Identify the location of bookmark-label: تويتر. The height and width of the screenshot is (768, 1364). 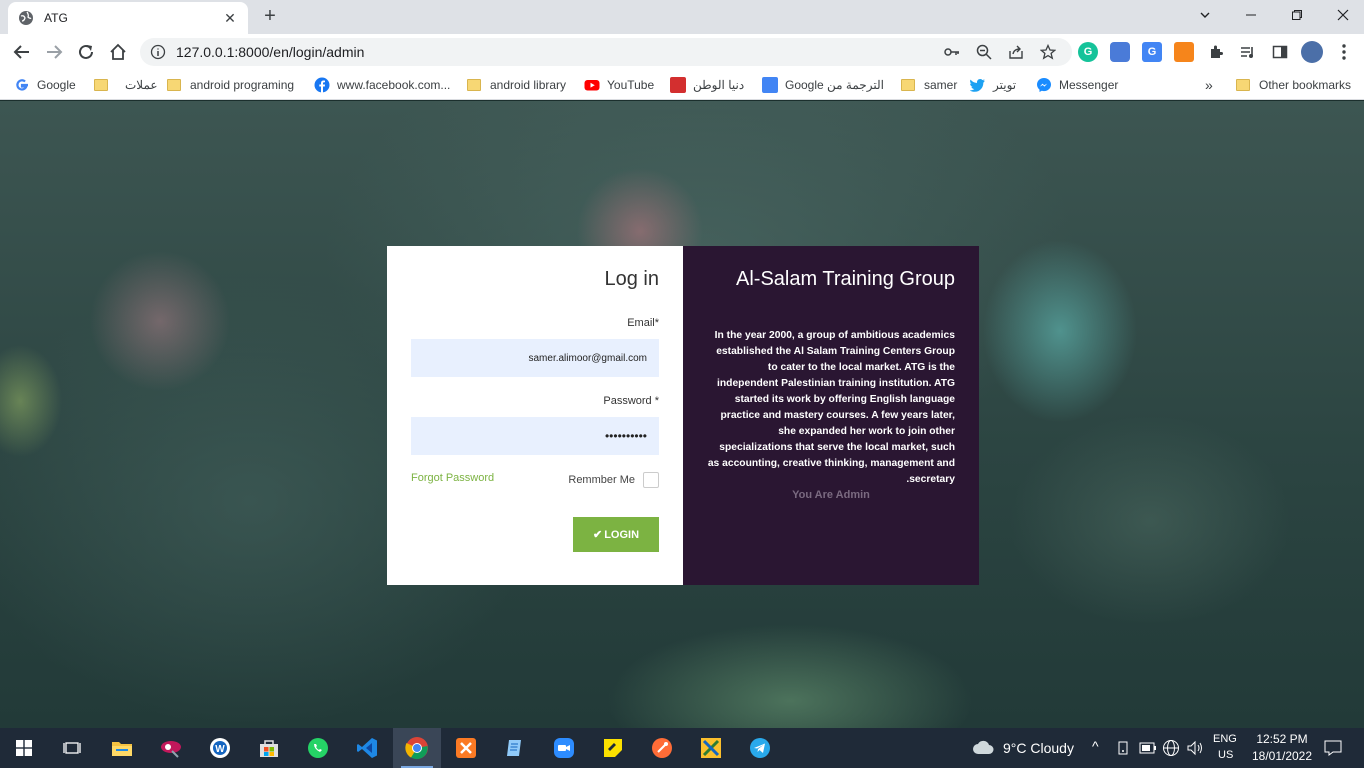
(1005, 85).